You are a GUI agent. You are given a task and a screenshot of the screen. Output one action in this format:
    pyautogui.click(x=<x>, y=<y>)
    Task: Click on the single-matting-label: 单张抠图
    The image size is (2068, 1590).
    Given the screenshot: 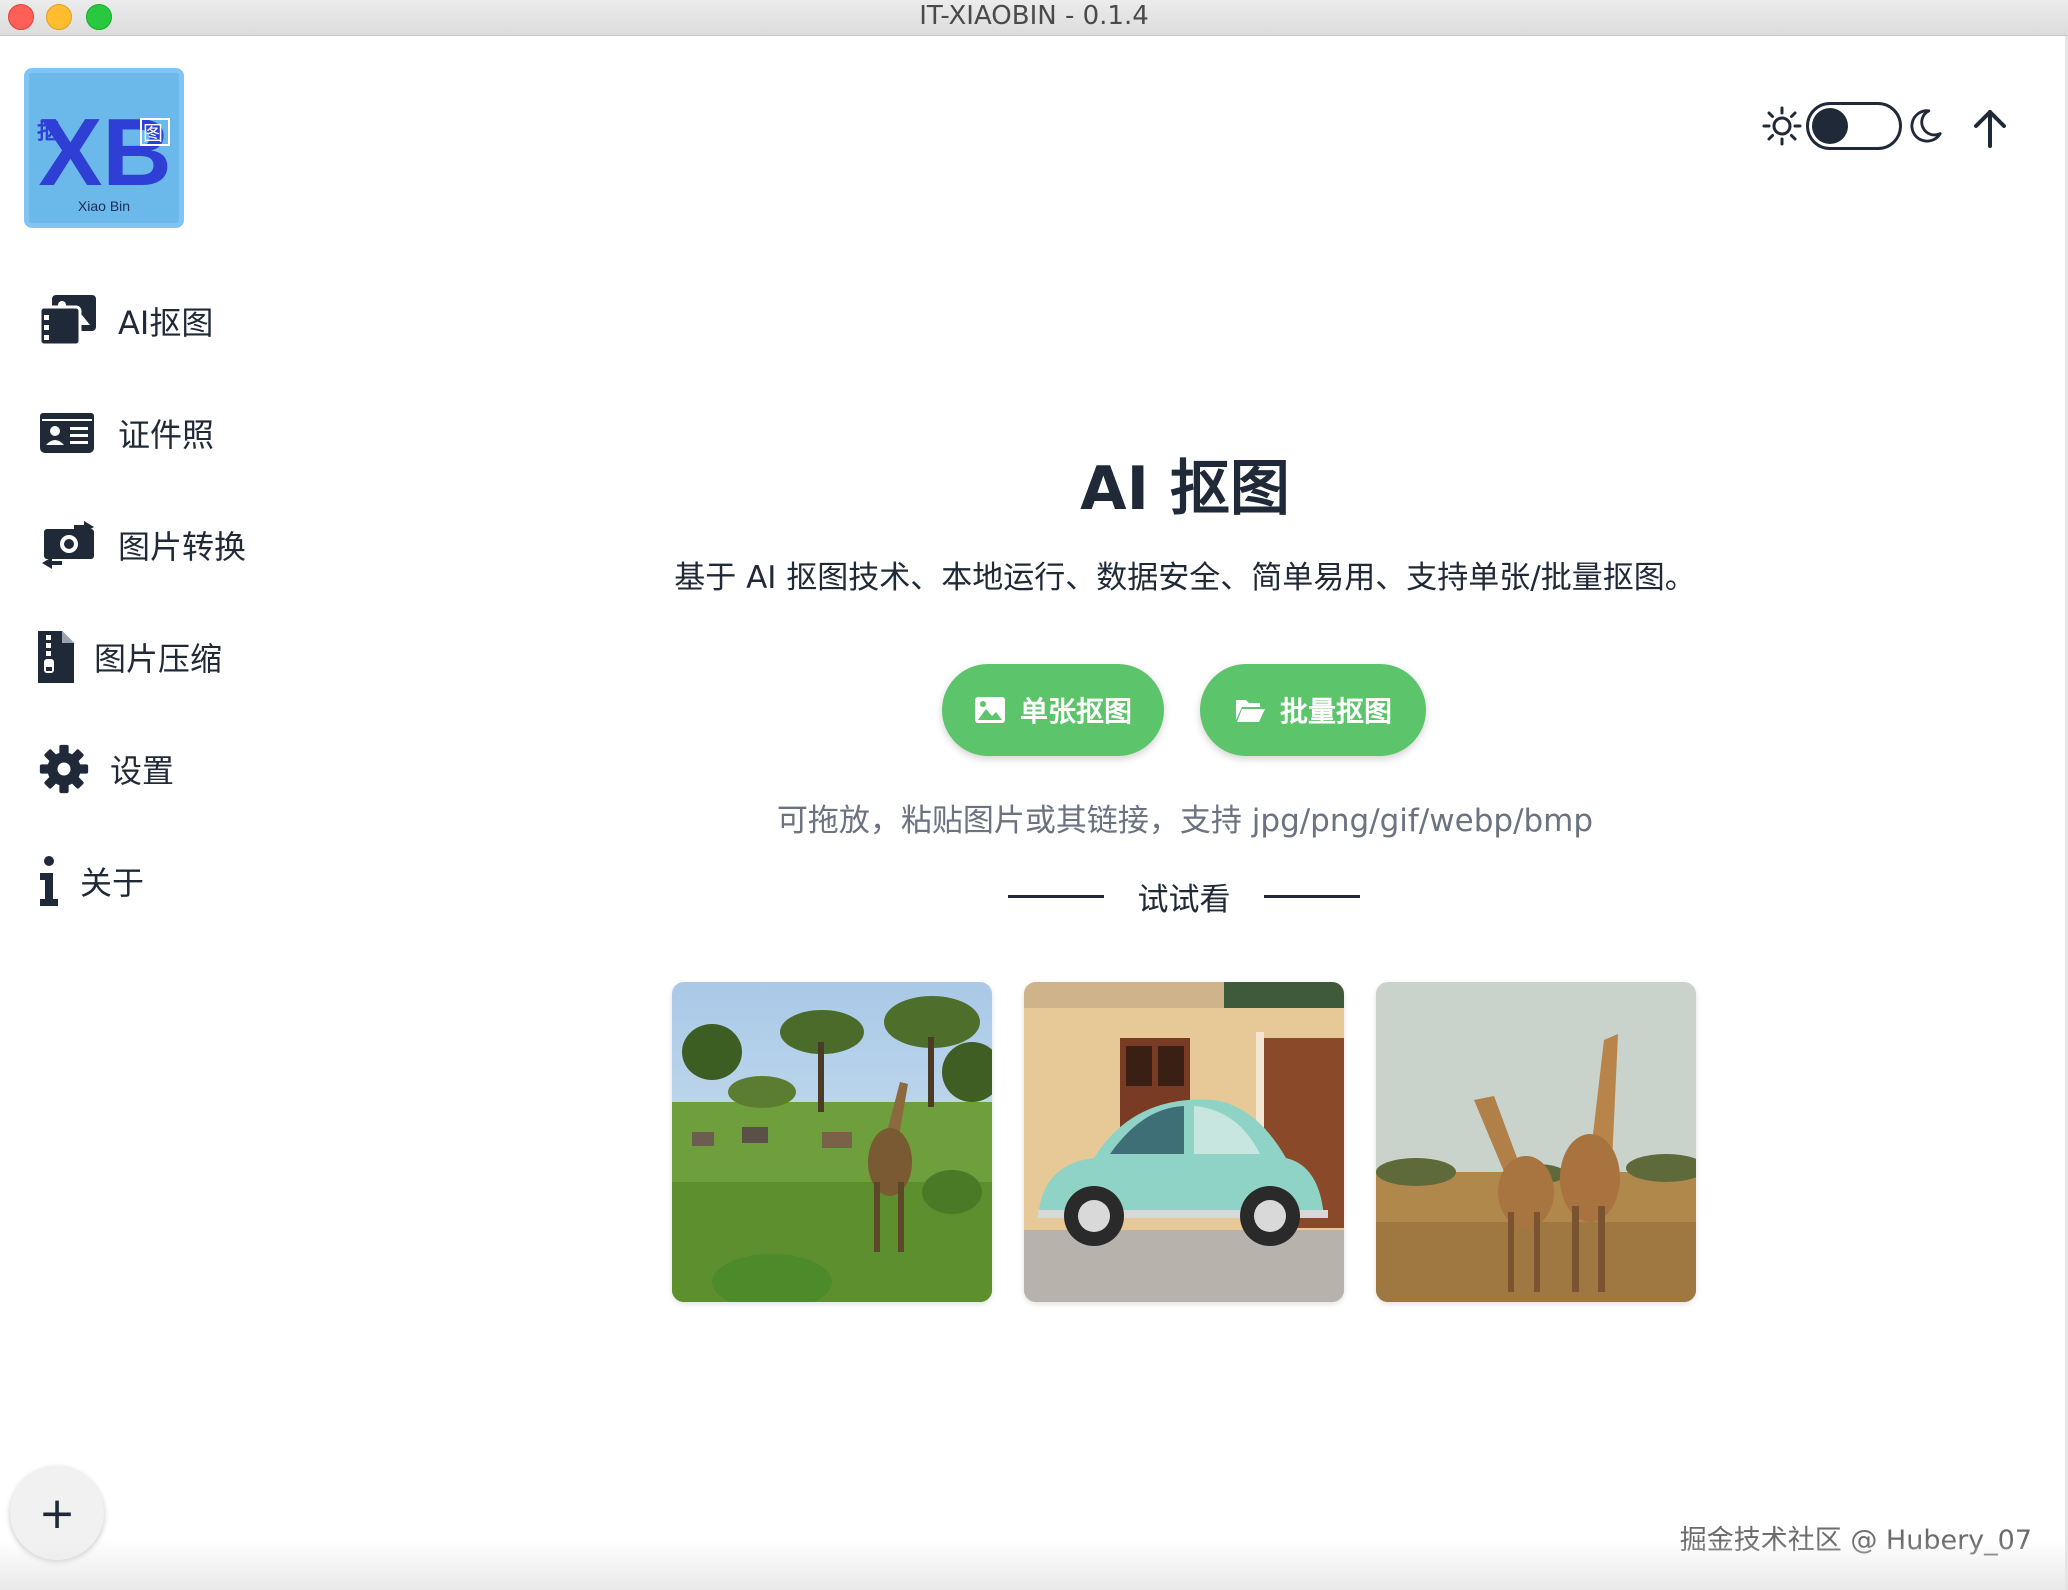 What is the action you would take?
    pyautogui.click(x=1075, y=711)
    